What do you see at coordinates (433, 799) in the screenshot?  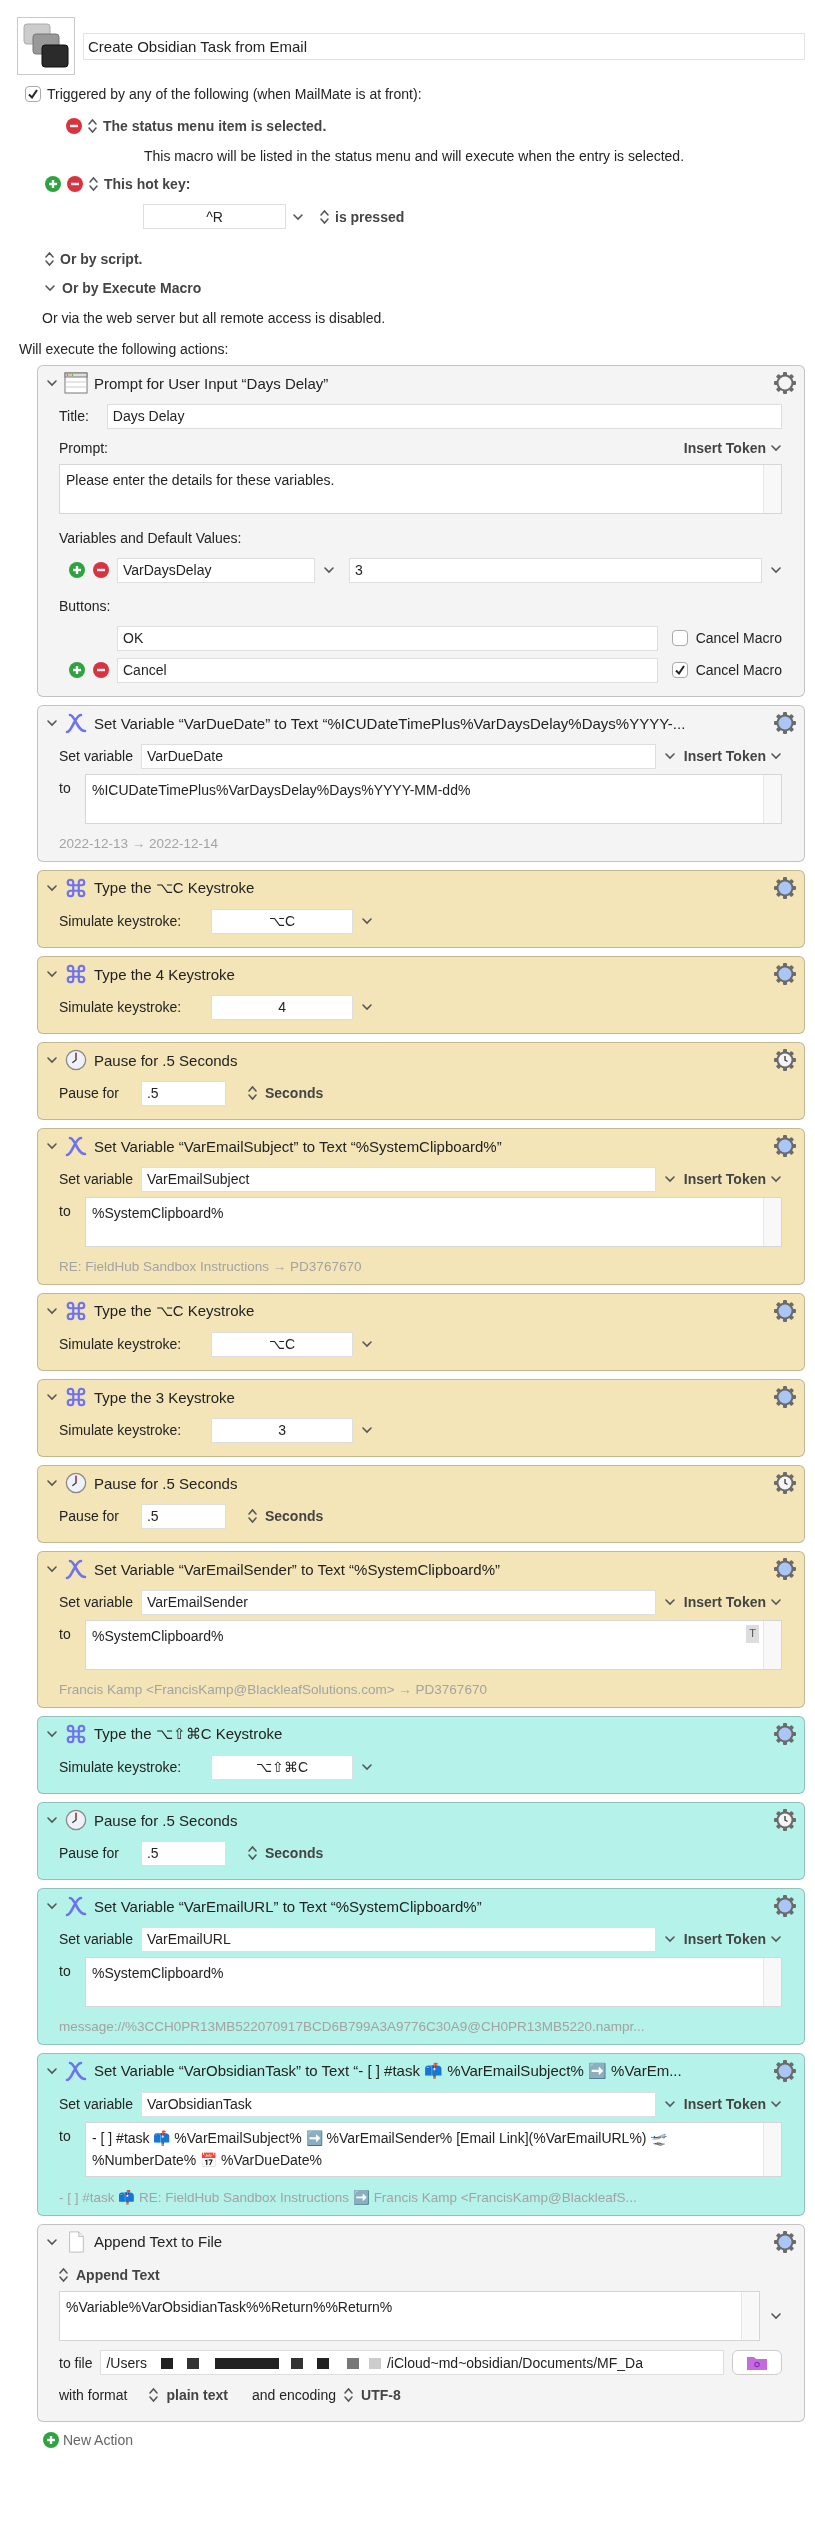 I see `text-field: %ICUDateTimePlus%VarDaysDelay%Days%YYYY-MM-dd%` at bounding box center [433, 799].